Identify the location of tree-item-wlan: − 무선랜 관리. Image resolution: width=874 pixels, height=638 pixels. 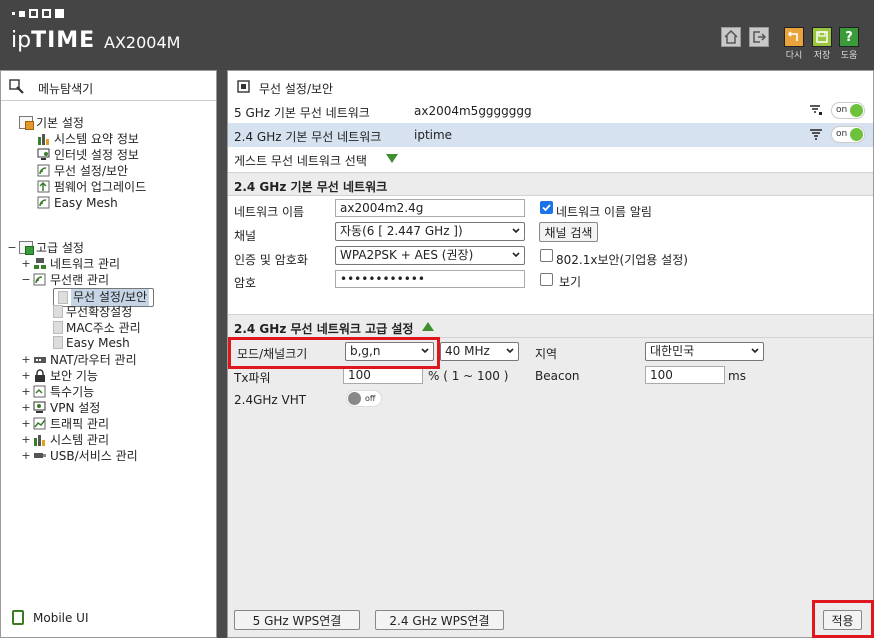
(65, 279).